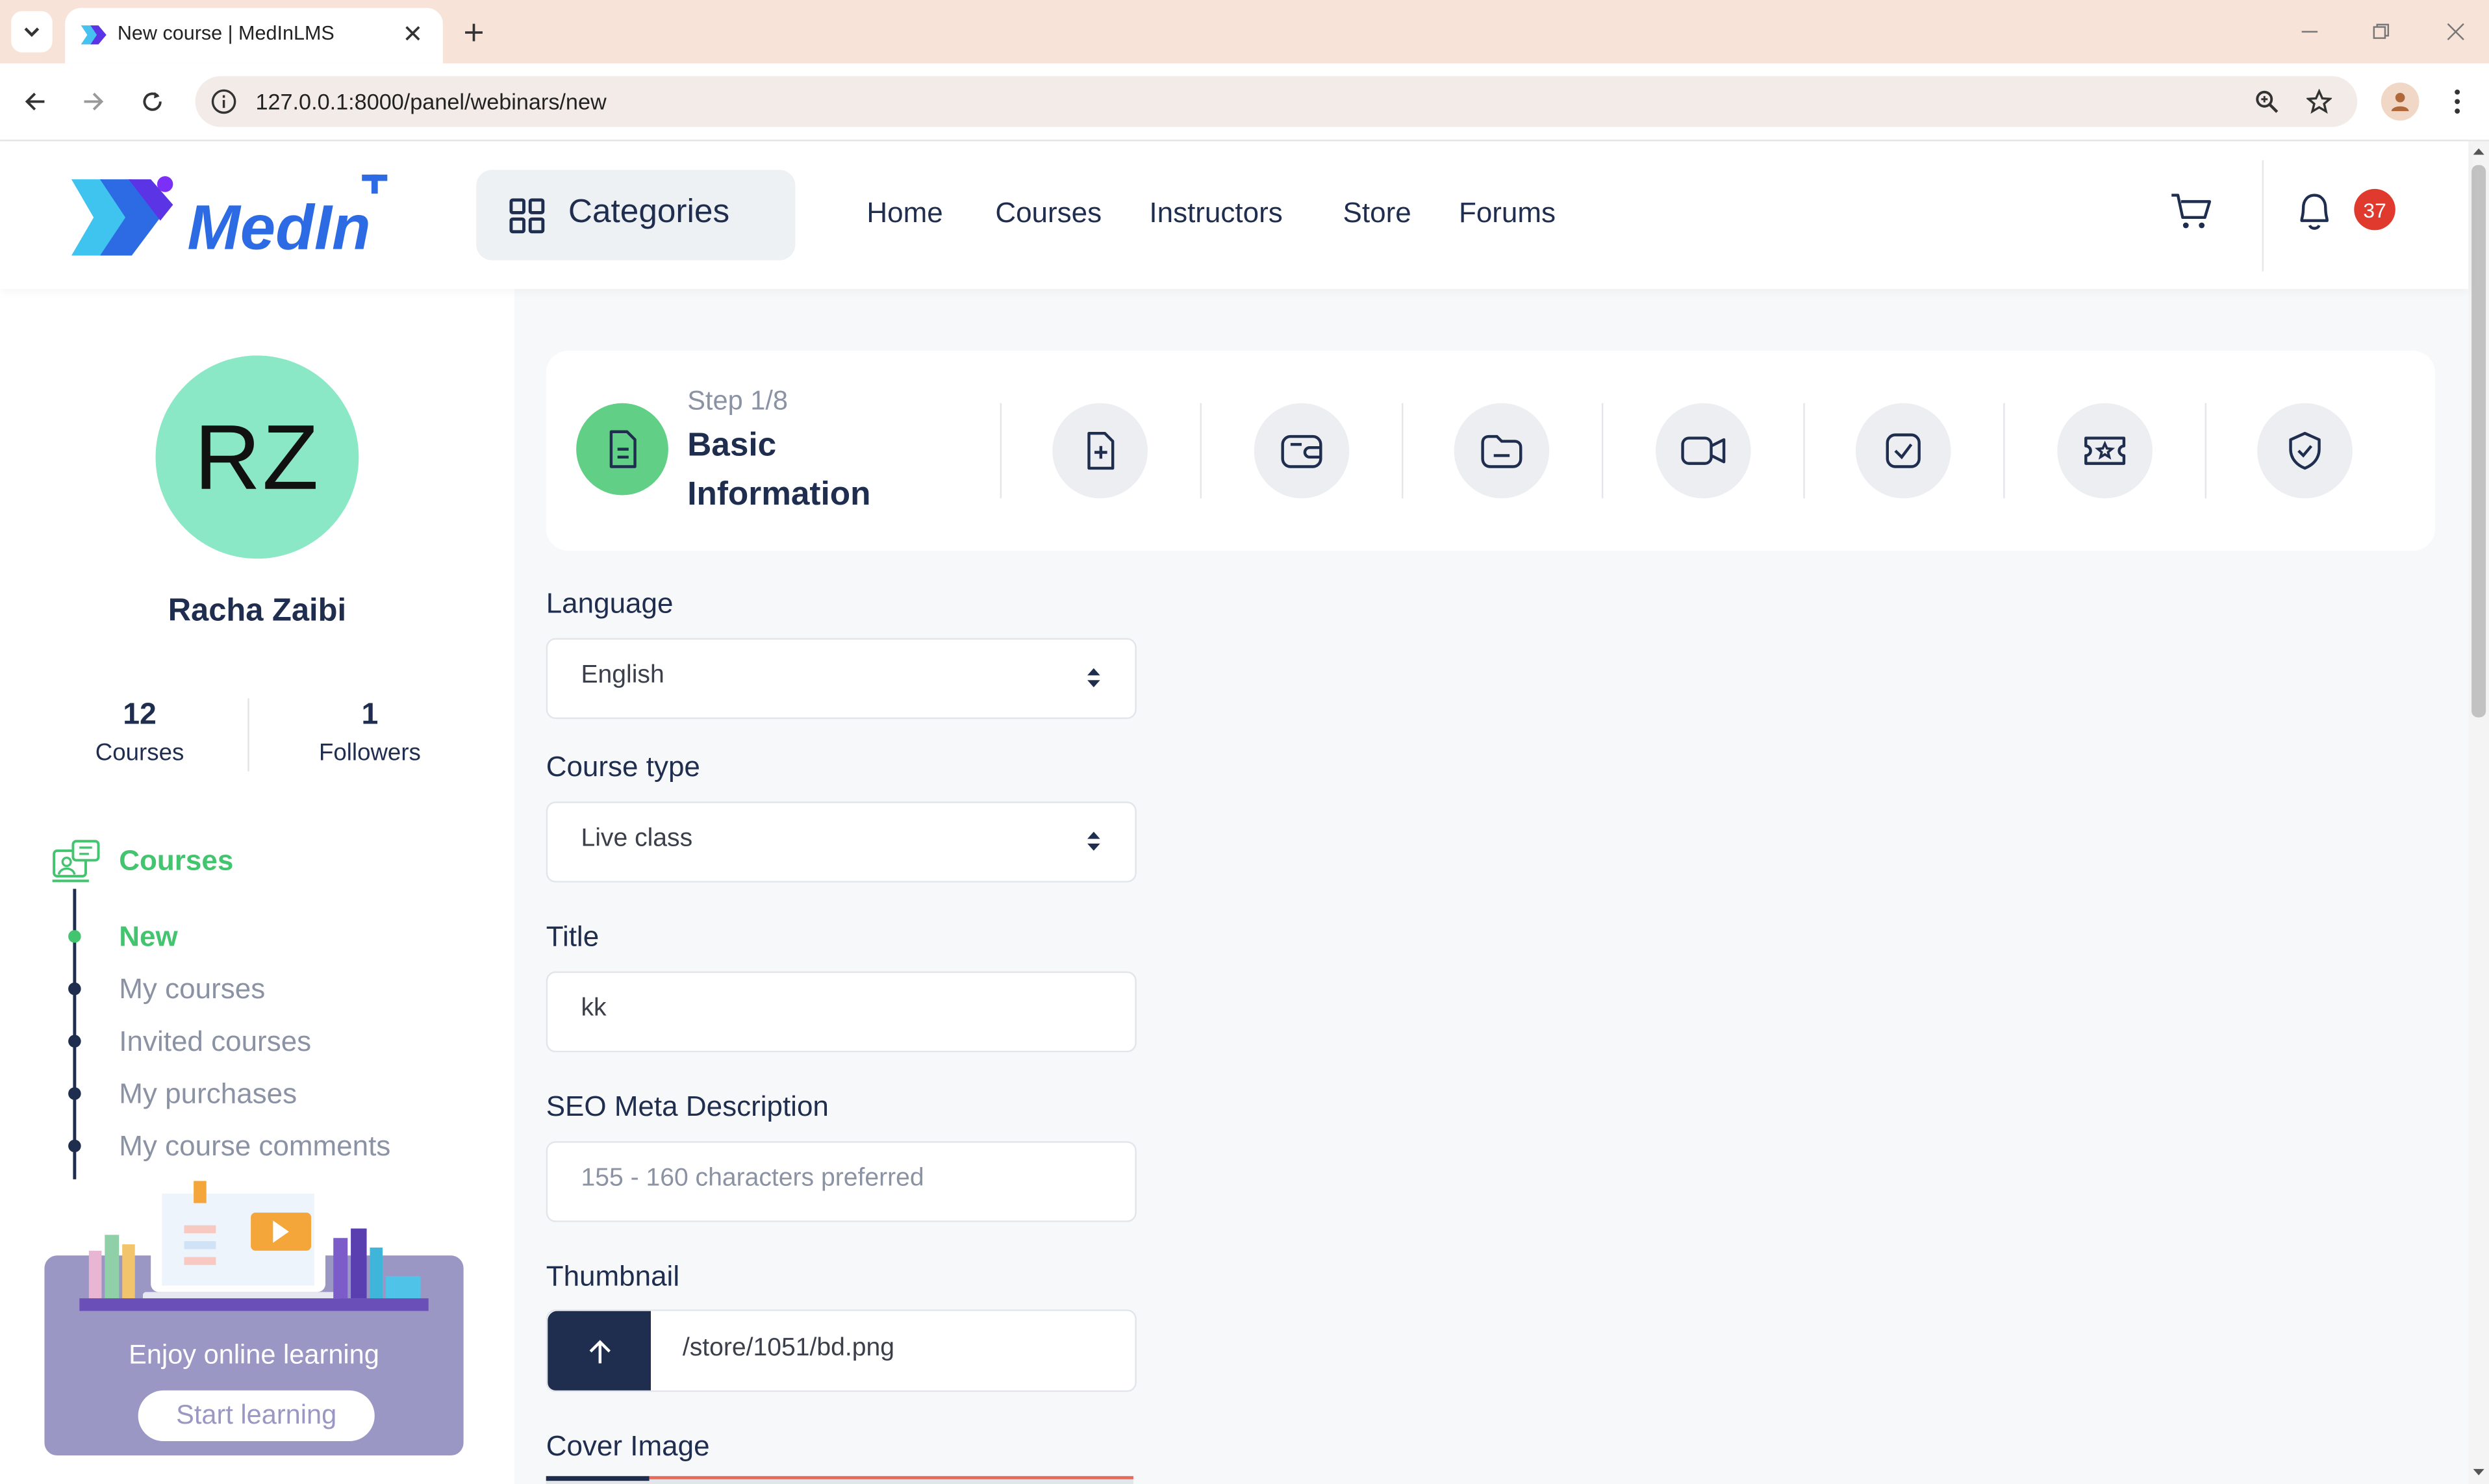  I want to click on nav-store: Store, so click(1377, 214).